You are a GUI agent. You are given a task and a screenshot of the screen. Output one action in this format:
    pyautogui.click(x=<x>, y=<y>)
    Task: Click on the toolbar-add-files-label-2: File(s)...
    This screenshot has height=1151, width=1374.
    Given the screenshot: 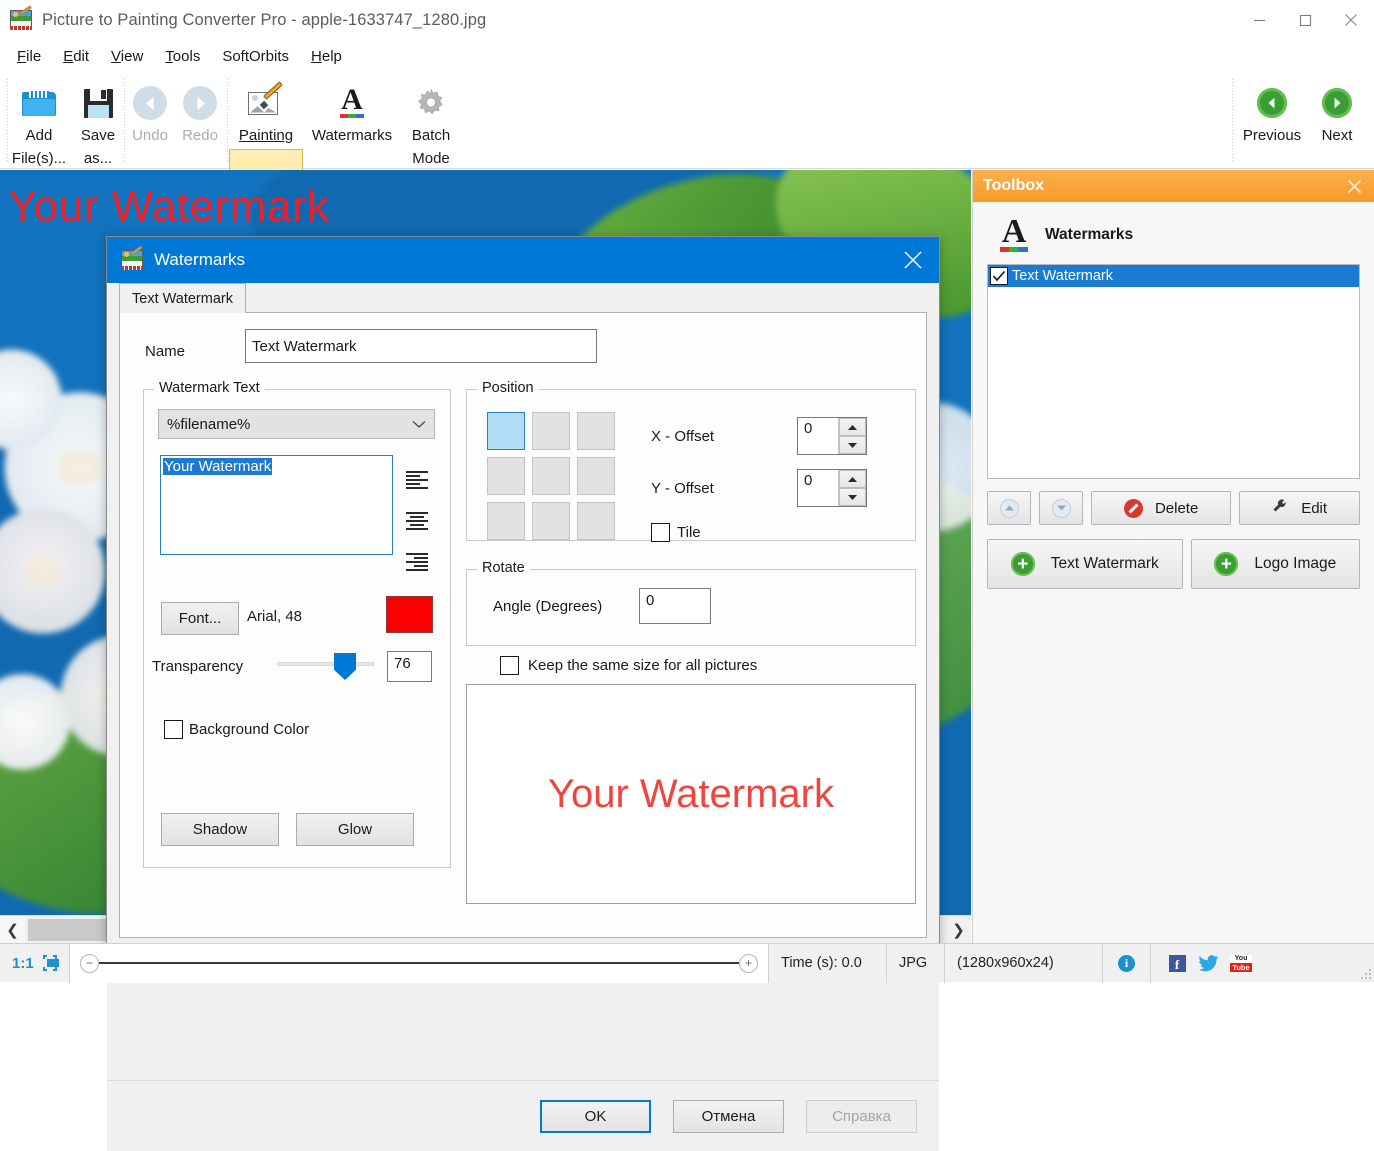 What is the action you would take?
    pyautogui.click(x=39, y=158)
    